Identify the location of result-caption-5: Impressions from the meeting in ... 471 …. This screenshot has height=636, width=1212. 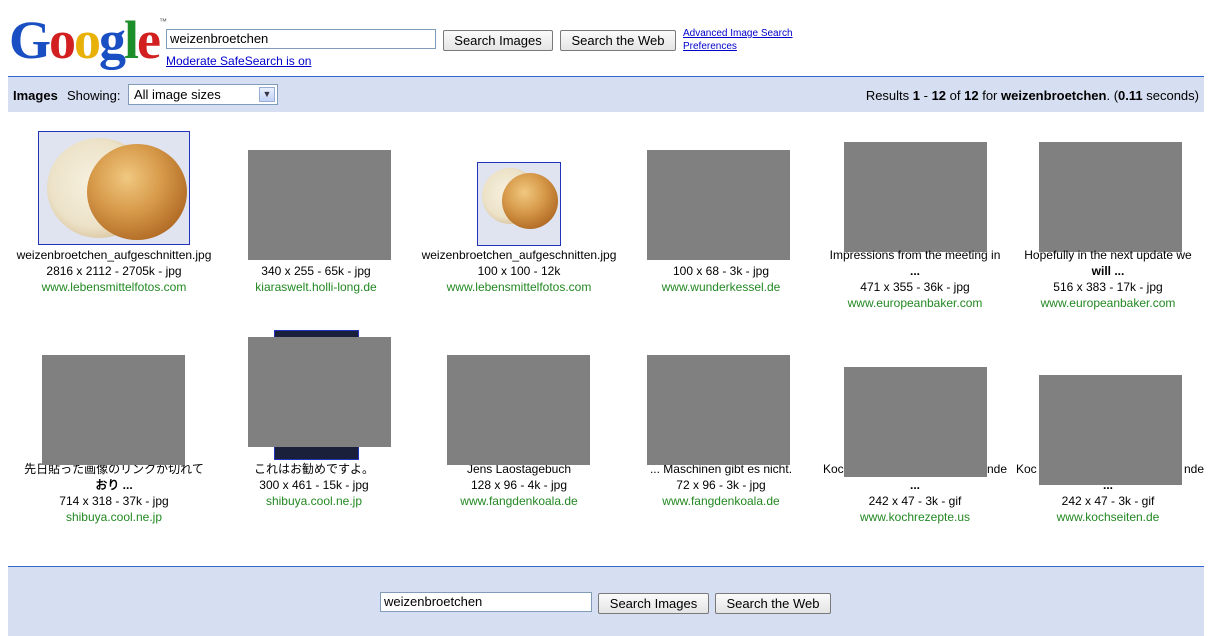
(915, 279).